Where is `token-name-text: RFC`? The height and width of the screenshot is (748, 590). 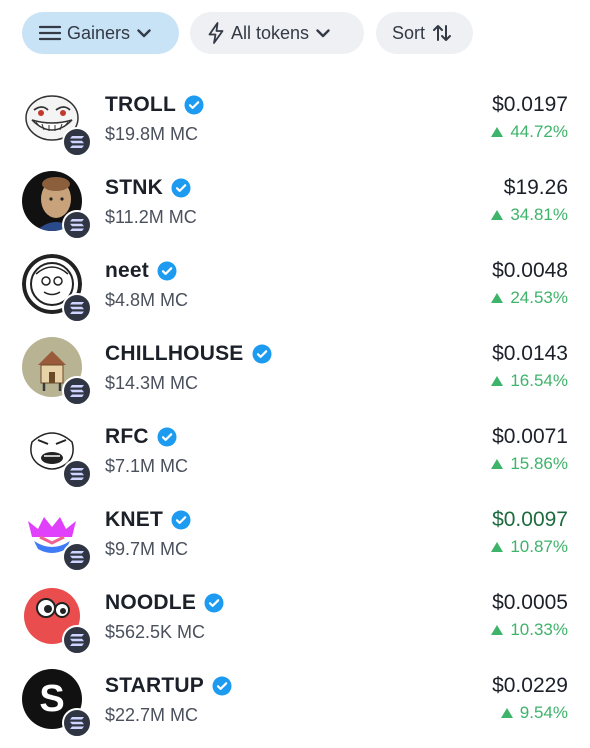 token-name-text: RFC is located at coordinates (127, 436).